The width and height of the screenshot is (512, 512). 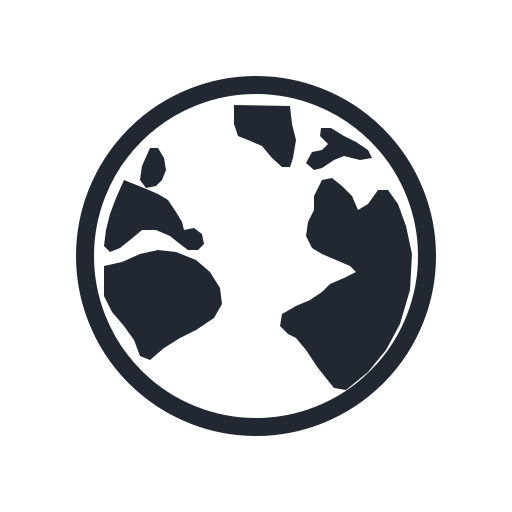 What do you see at coordinates (154, 216) in the screenshot?
I see `landmass-left-middle` at bounding box center [154, 216].